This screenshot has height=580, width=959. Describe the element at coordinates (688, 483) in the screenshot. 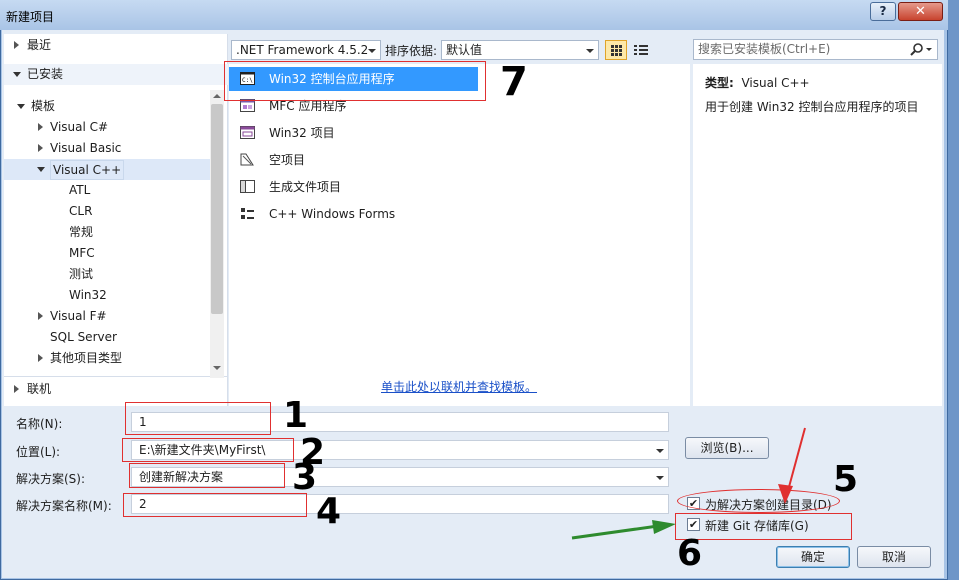

I see `annotation-arrows` at that location.